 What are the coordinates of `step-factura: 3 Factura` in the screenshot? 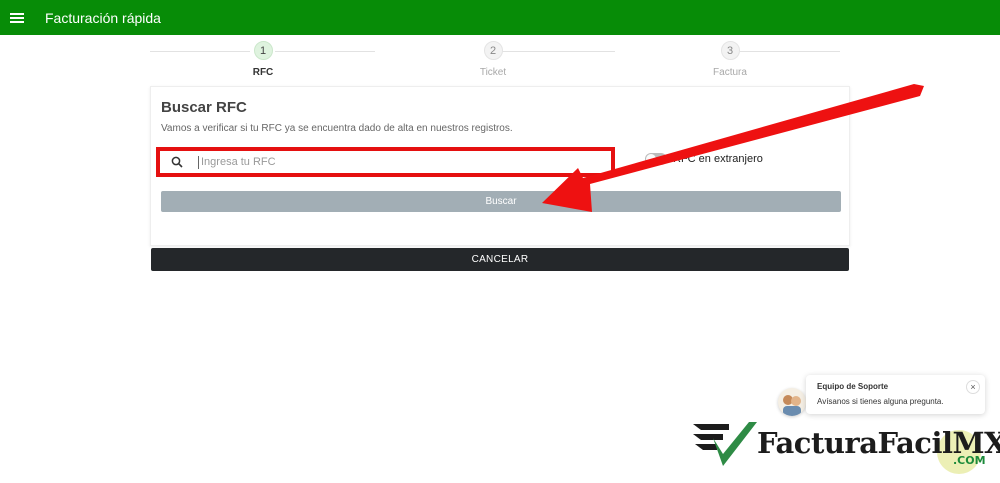 It's located at (730, 59).